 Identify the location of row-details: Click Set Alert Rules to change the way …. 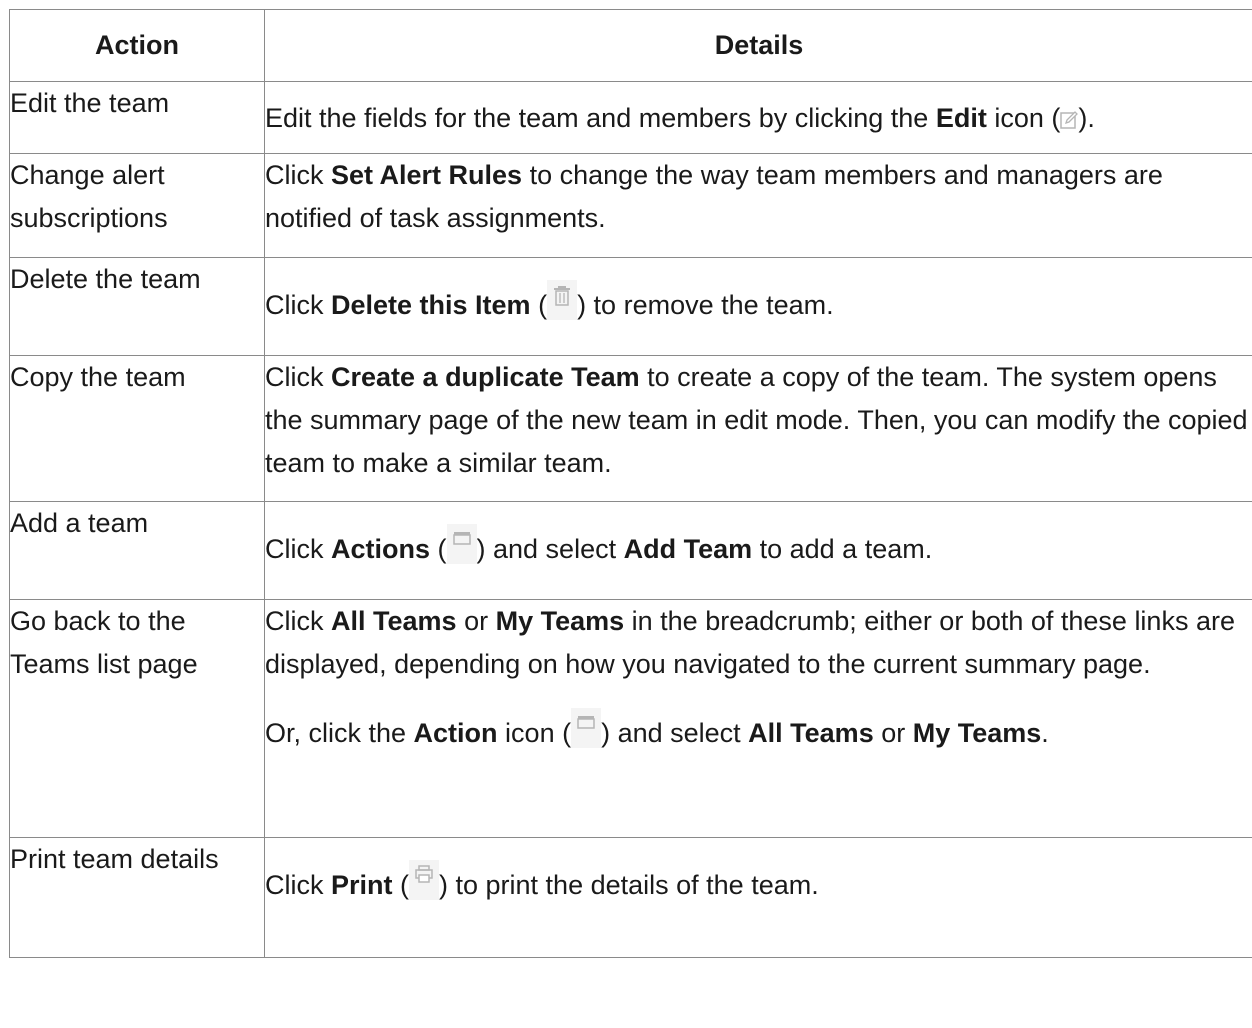
(758, 205).